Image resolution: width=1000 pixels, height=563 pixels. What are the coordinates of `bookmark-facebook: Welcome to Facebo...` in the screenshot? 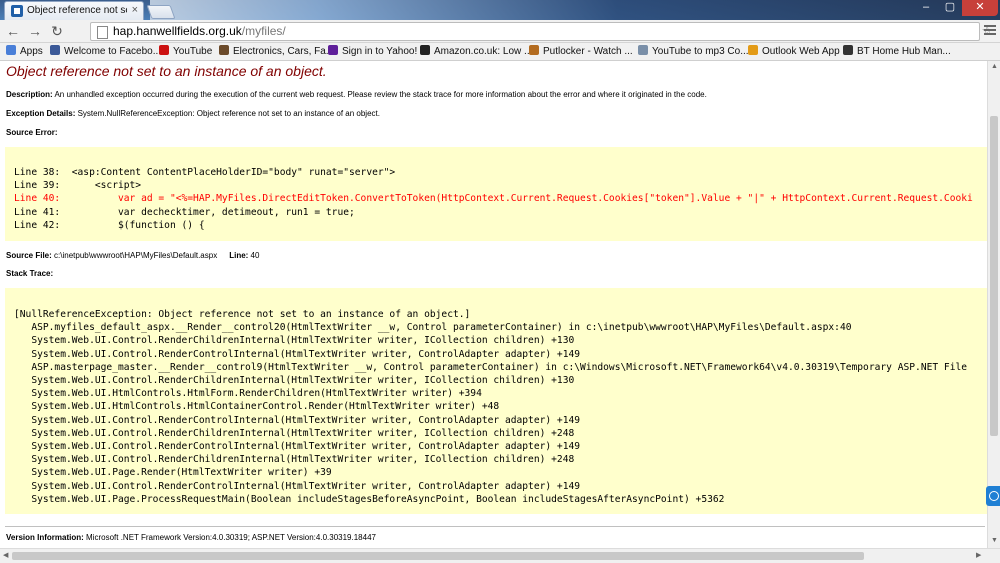 It's located at (105, 51).